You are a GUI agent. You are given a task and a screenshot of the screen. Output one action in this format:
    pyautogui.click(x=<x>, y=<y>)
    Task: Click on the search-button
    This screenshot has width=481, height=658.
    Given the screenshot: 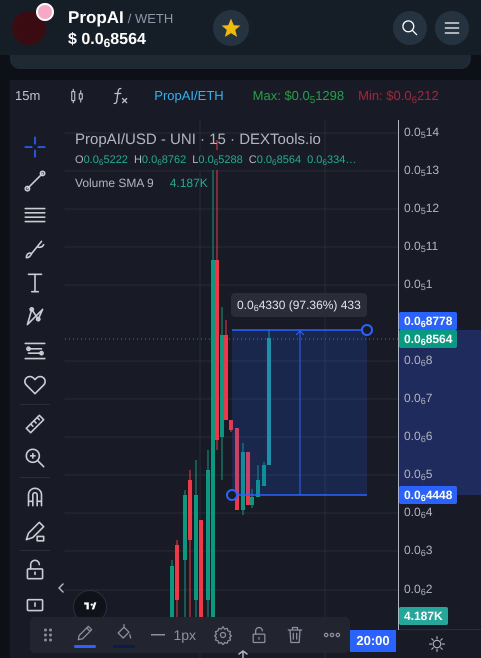 What is the action you would take?
    pyautogui.click(x=410, y=27)
    